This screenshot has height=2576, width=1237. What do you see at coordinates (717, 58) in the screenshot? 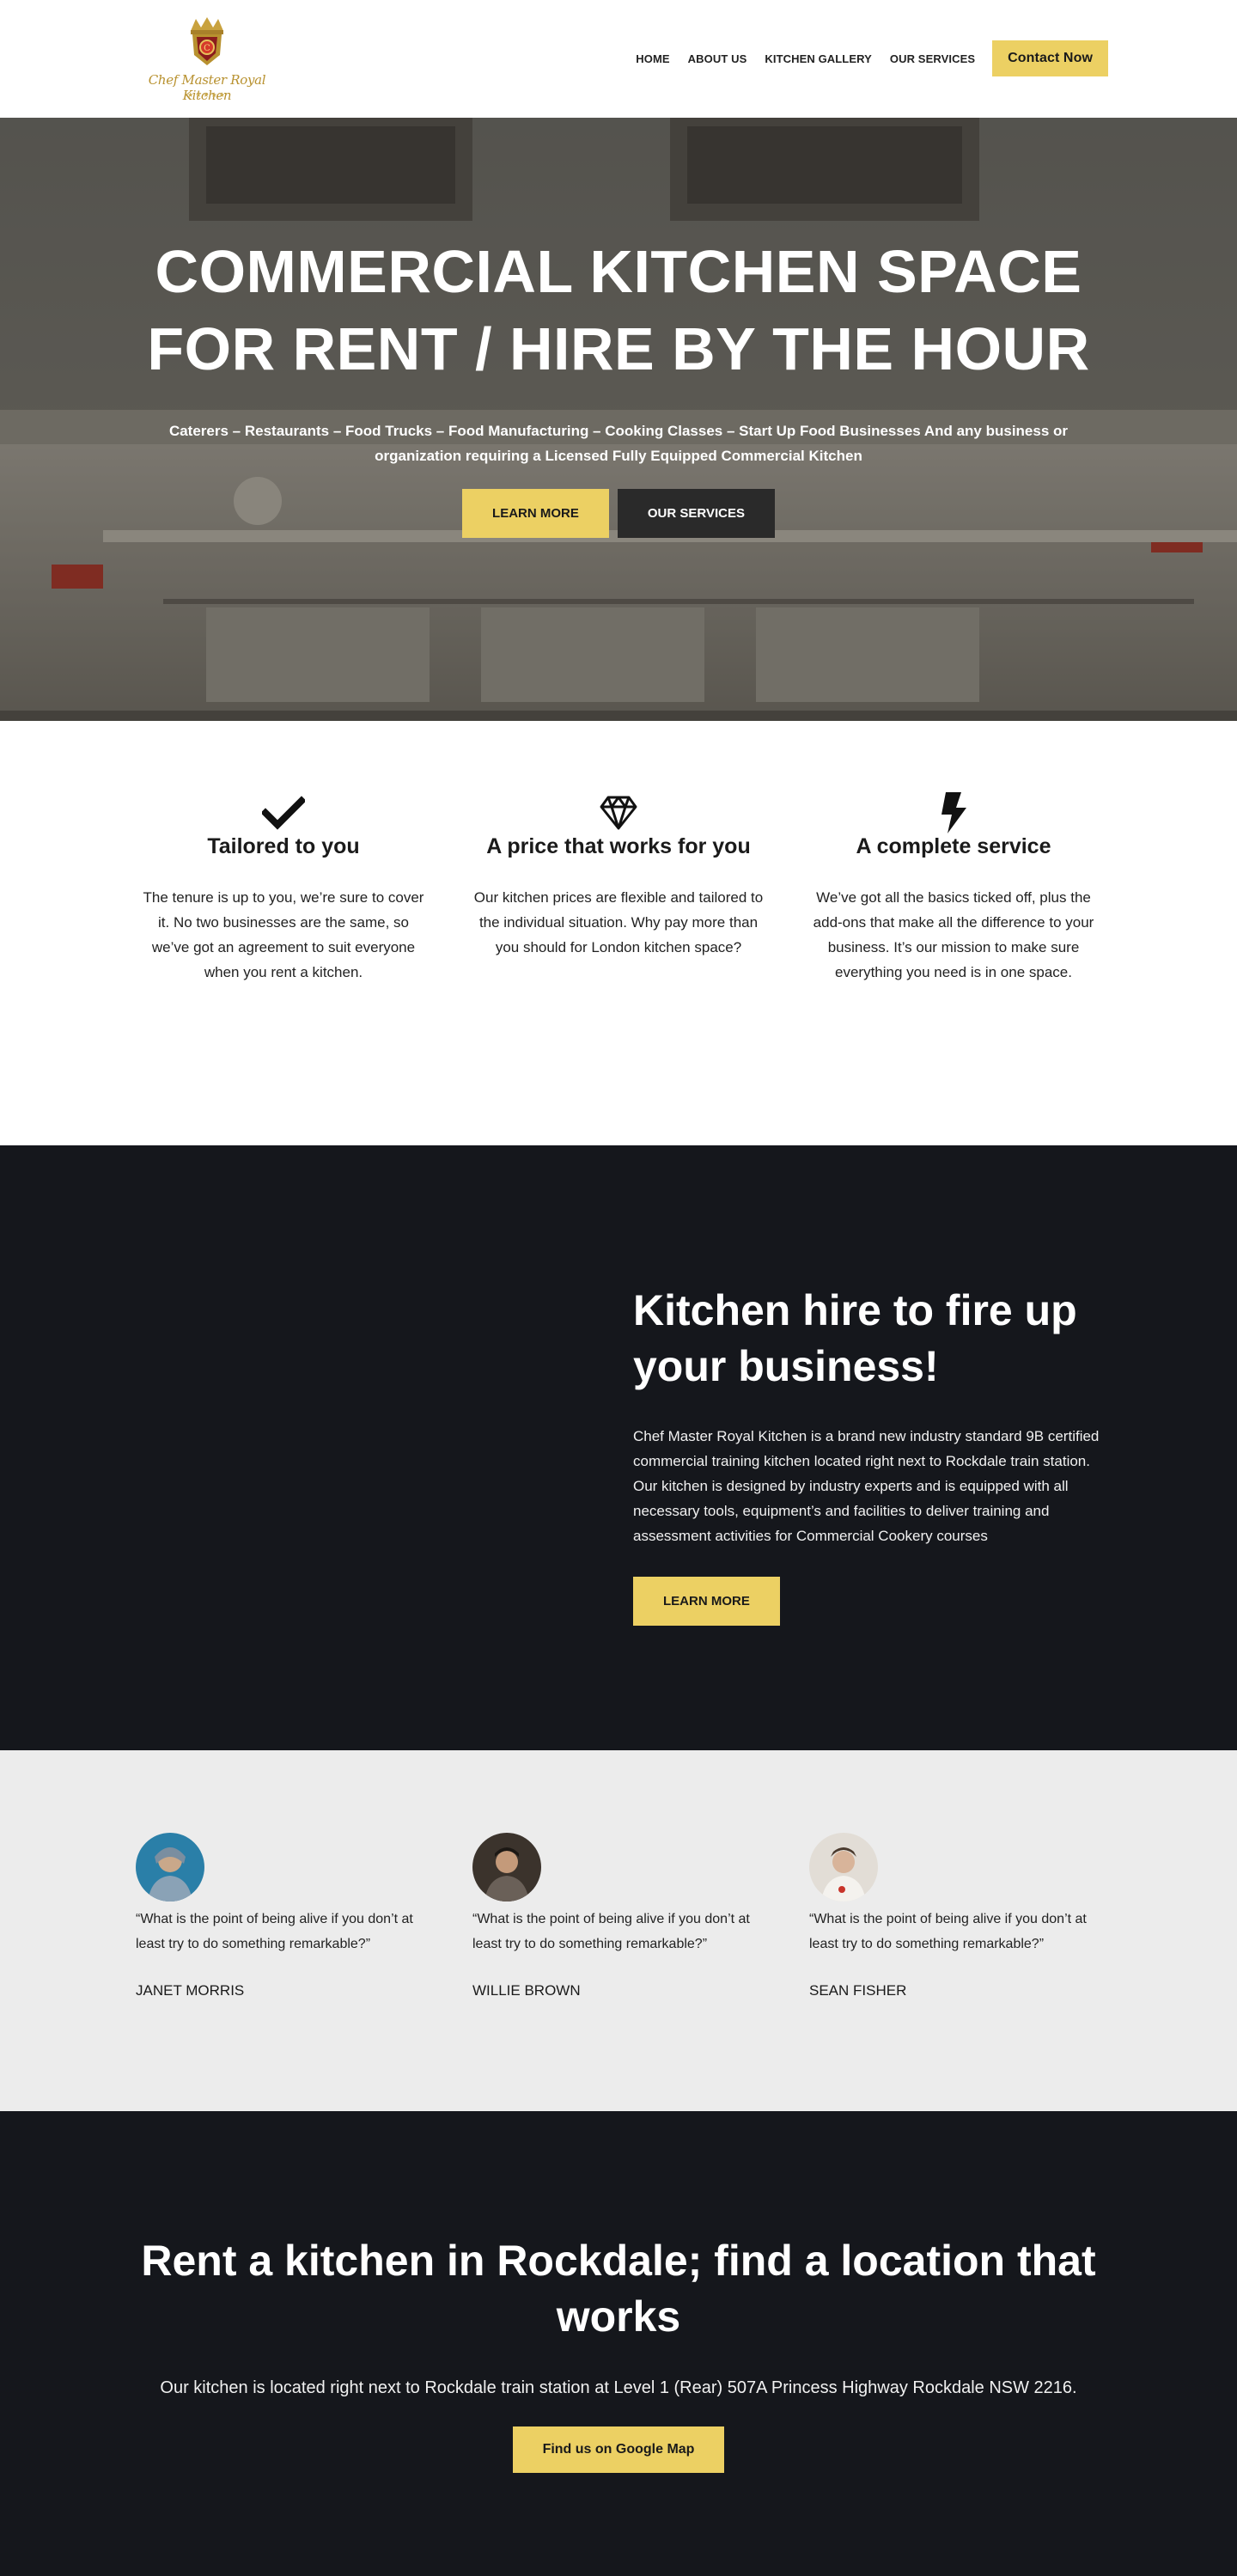
I see `nav-about-us: ABOUT US` at bounding box center [717, 58].